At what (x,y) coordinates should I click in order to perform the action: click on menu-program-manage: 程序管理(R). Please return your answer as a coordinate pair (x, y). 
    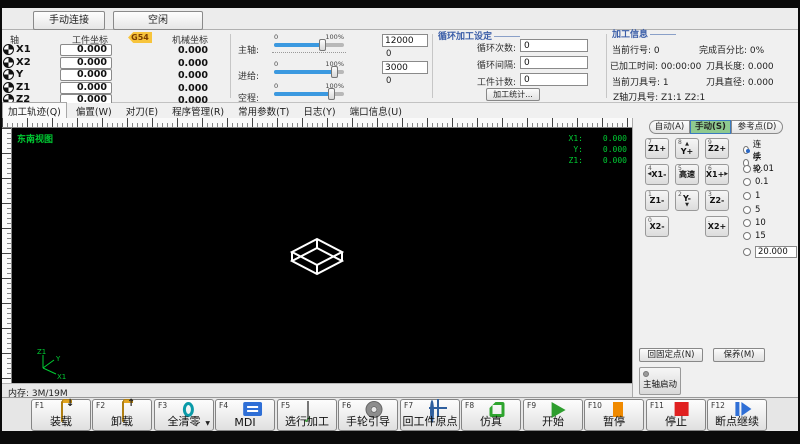
    Looking at the image, I should click on (198, 111).